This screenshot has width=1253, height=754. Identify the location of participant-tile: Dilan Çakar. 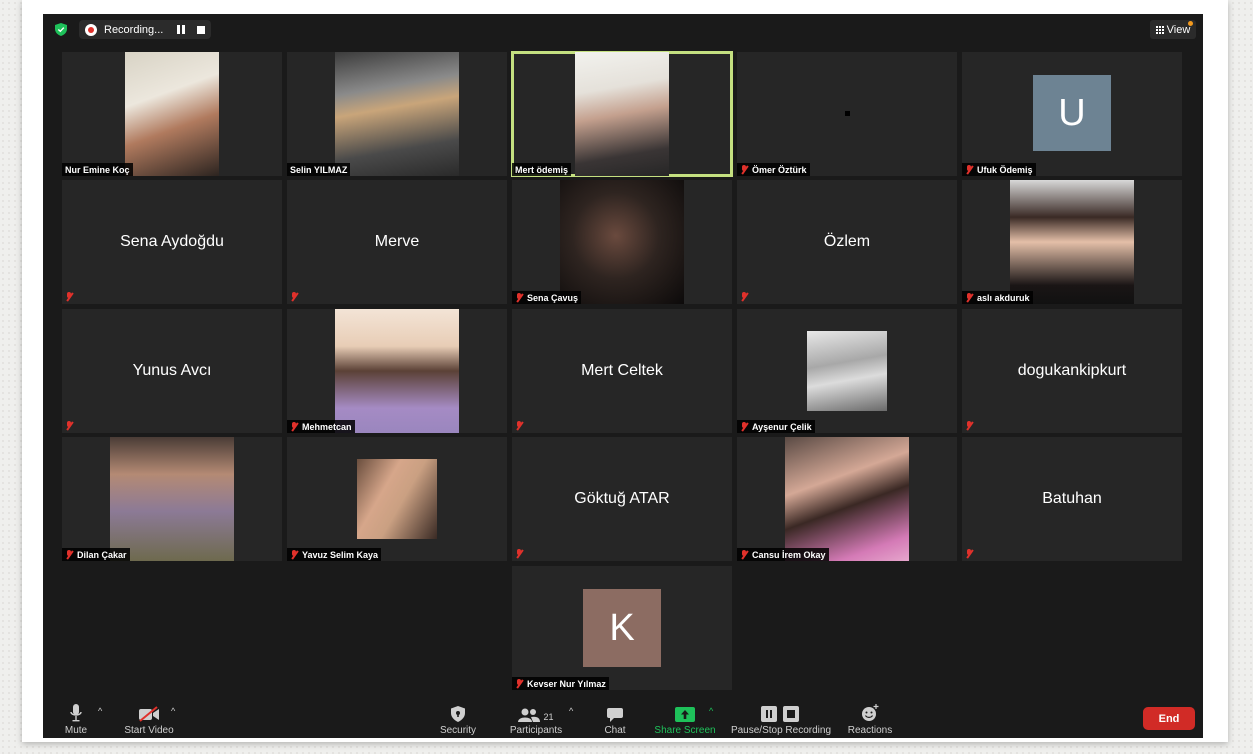
(172, 499).